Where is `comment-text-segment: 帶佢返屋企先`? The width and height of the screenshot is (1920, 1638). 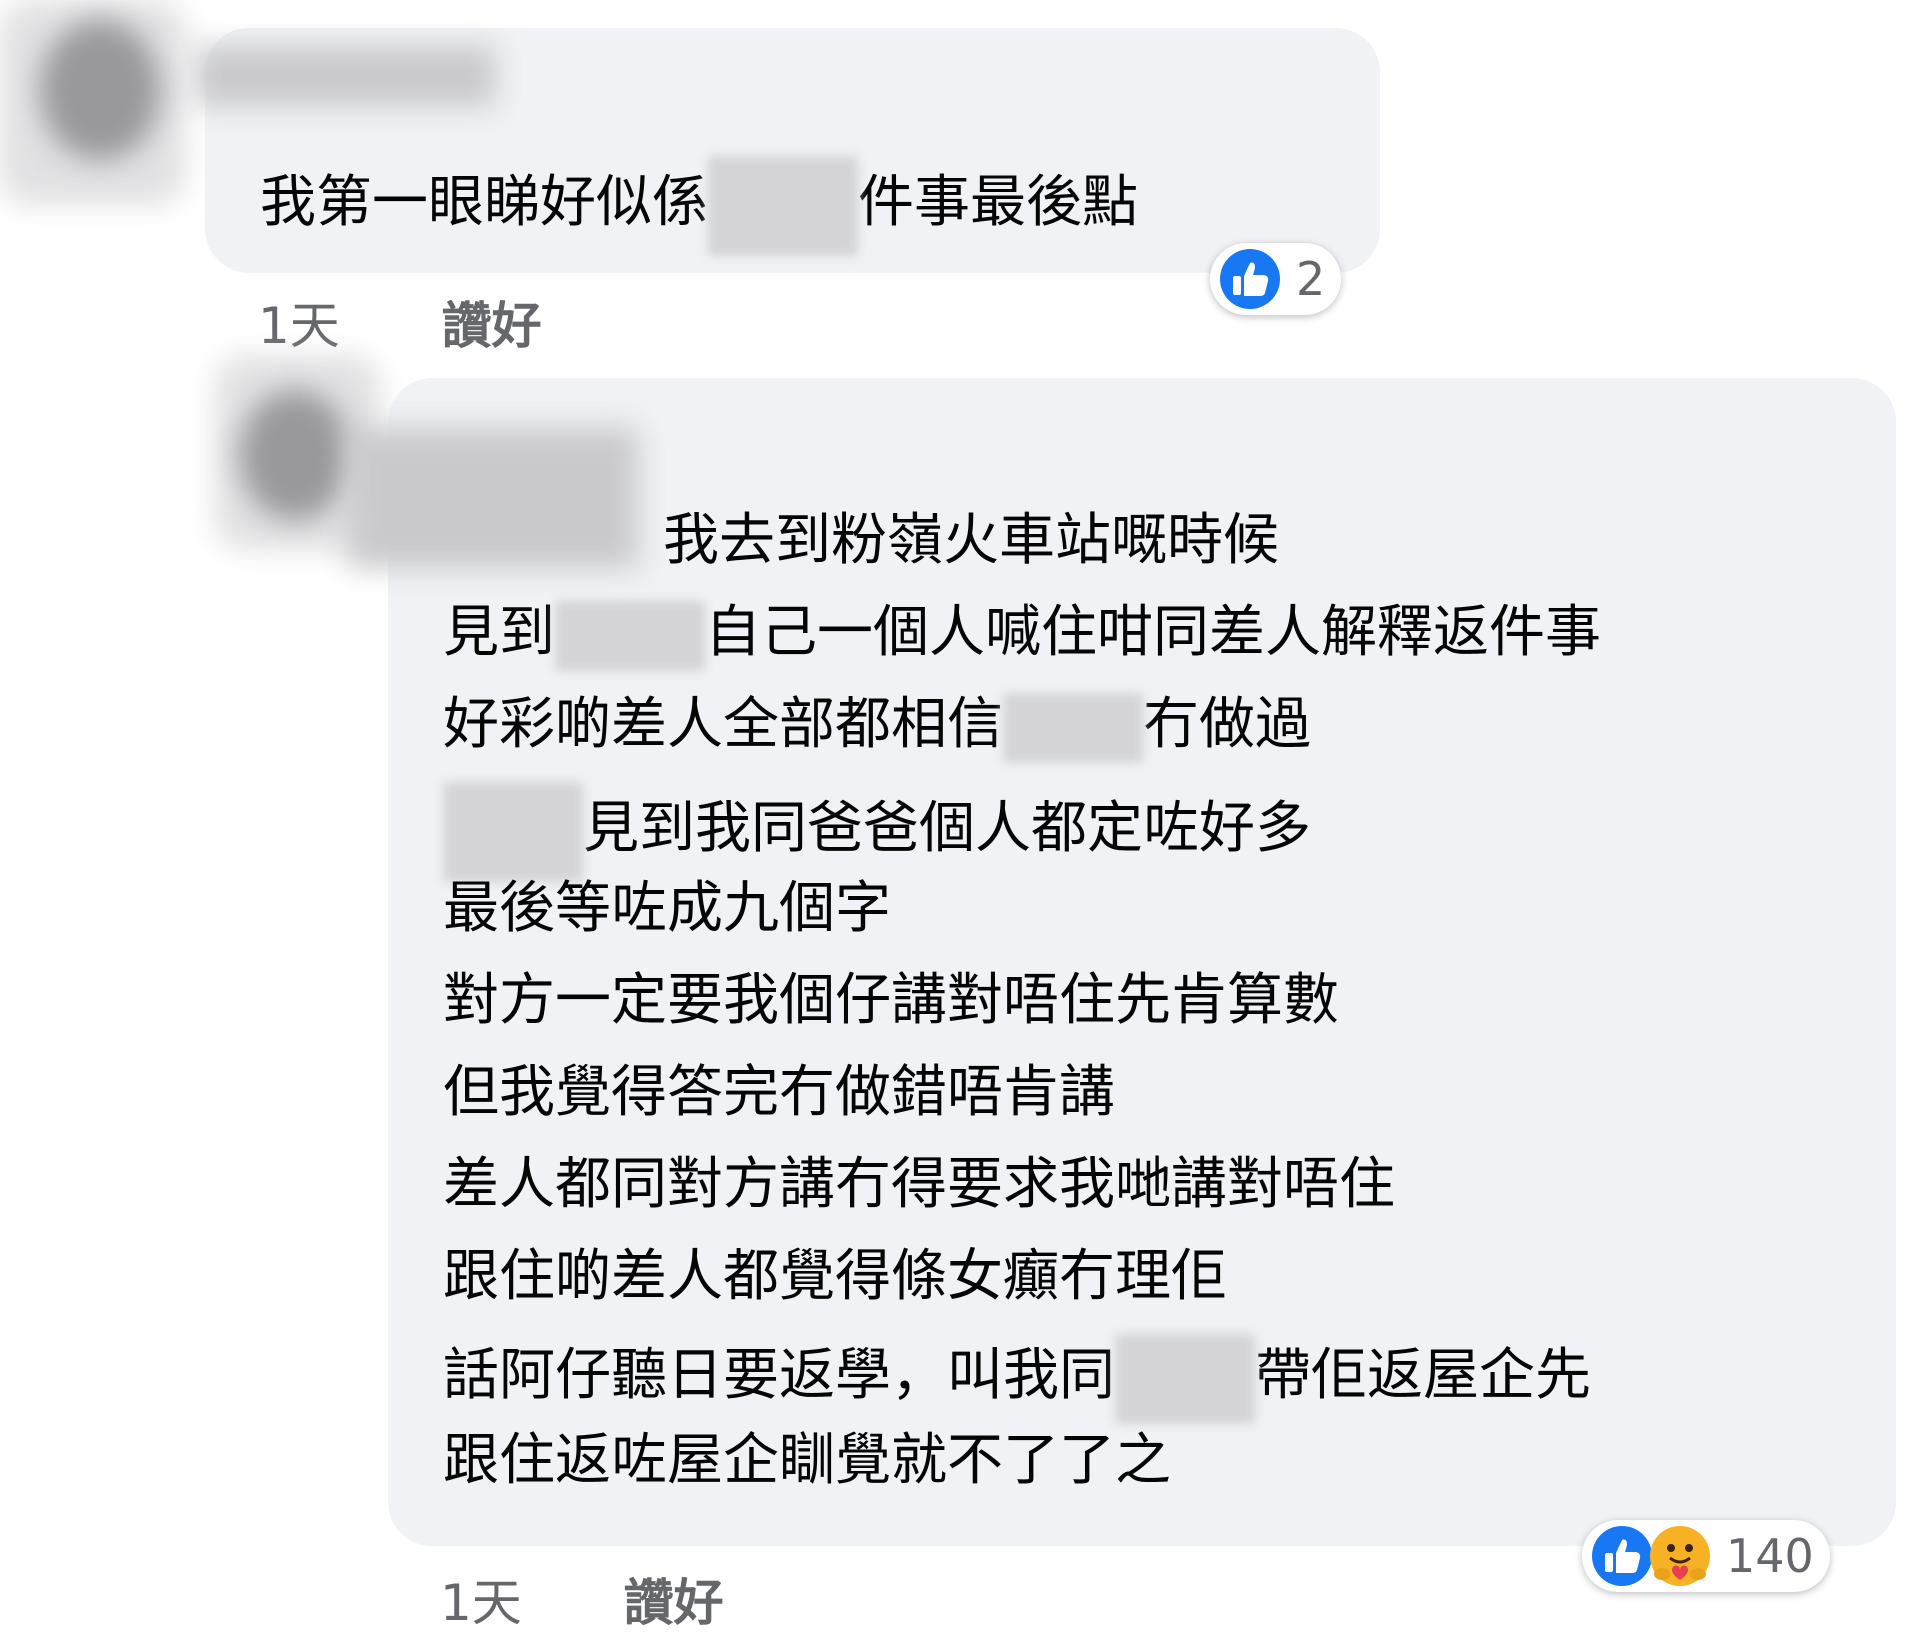 comment-text-segment: 帶佢返屋企先 is located at coordinates (1423, 1376).